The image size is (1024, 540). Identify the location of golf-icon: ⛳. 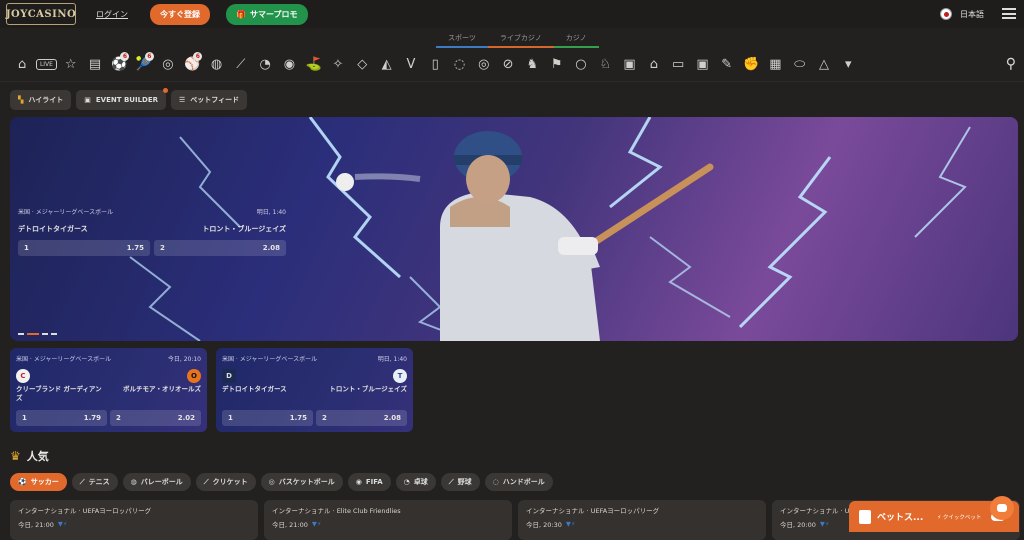
(314, 65).